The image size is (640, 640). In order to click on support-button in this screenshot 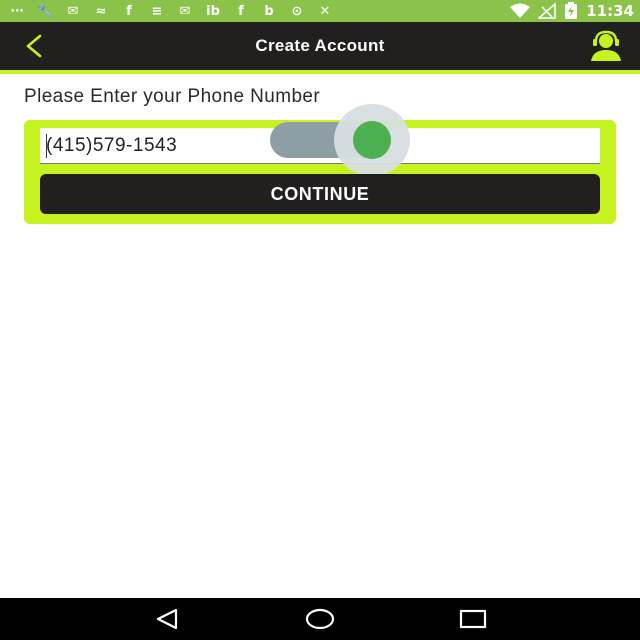, I will do `click(606, 46)`.